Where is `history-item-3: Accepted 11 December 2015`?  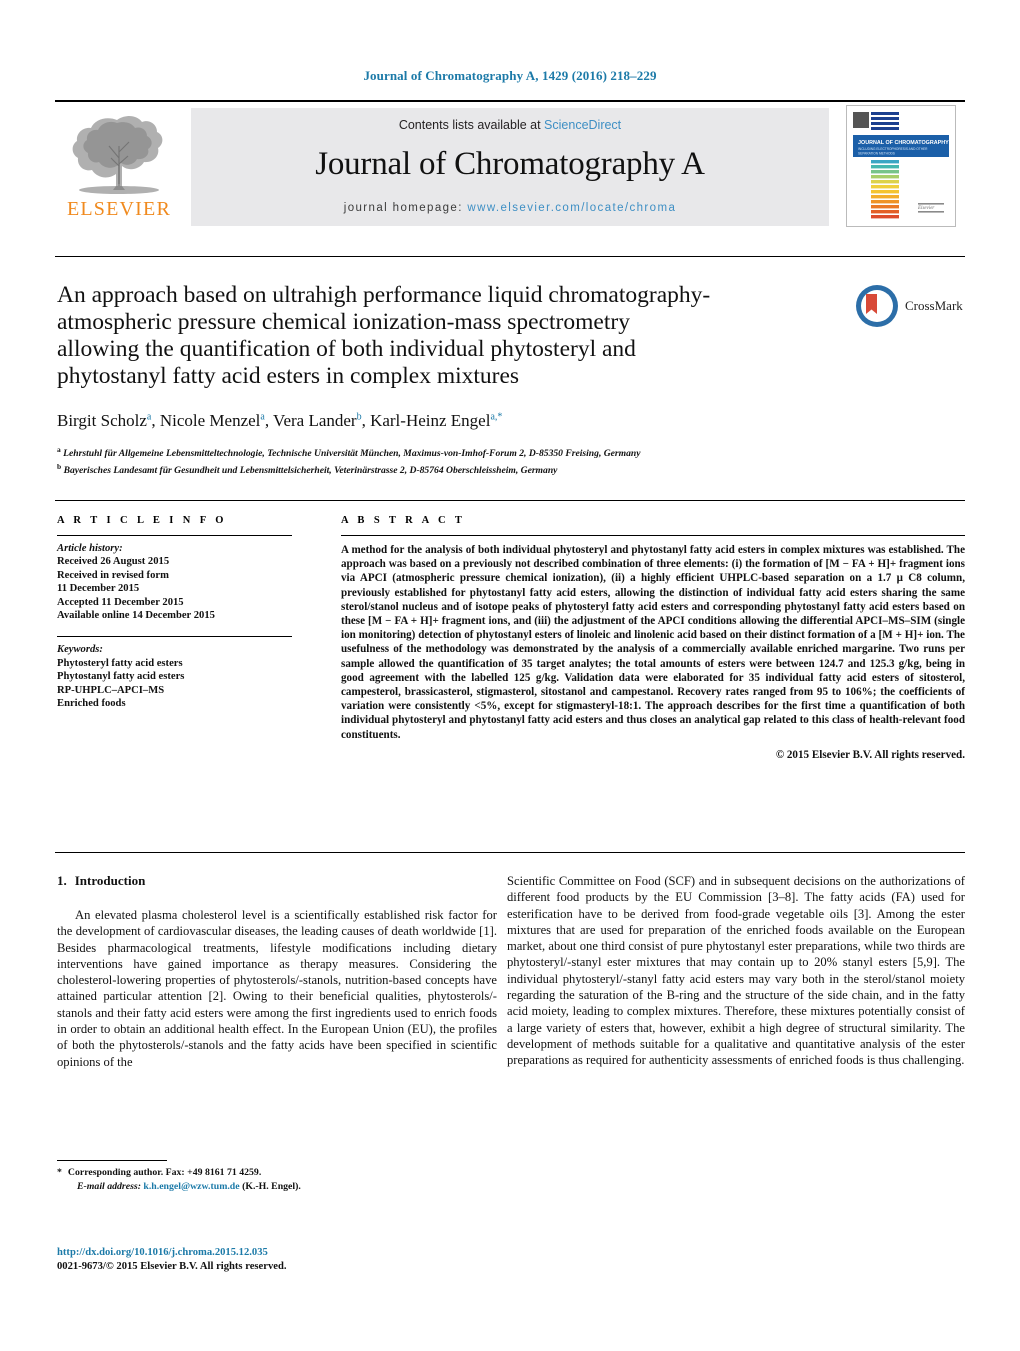
history-item-3: Accepted 11 December 2015 is located at coordinates (120, 602).